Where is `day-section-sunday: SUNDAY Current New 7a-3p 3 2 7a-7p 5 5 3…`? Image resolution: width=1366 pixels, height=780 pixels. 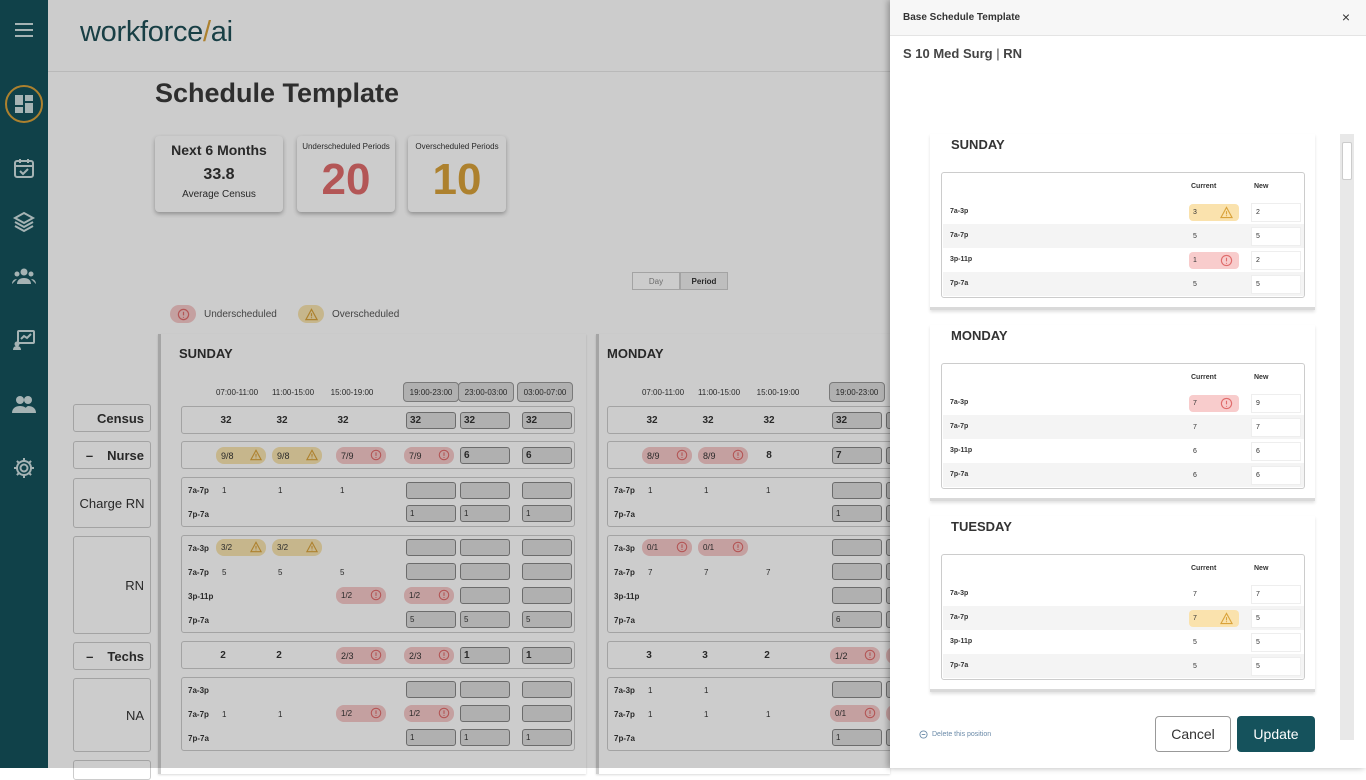 day-section-sunday: SUNDAY Current New 7a-3p 3 2 7a-7p 5 5 3… is located at coordinates (1122, 222).